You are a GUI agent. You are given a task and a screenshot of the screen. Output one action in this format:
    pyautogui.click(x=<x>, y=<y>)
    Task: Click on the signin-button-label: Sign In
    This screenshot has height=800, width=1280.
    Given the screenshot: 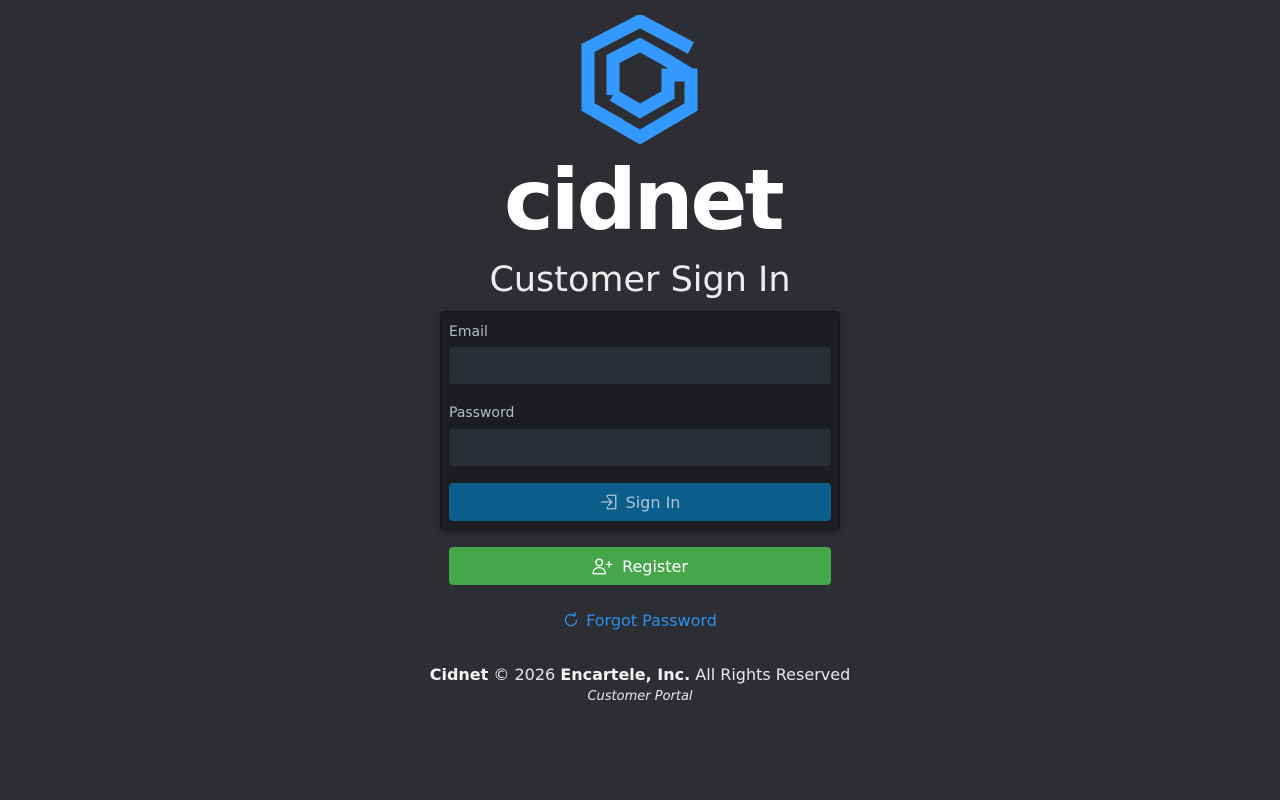 What is the action you would take?
    pyautogui.click(x=653, y=502)
    